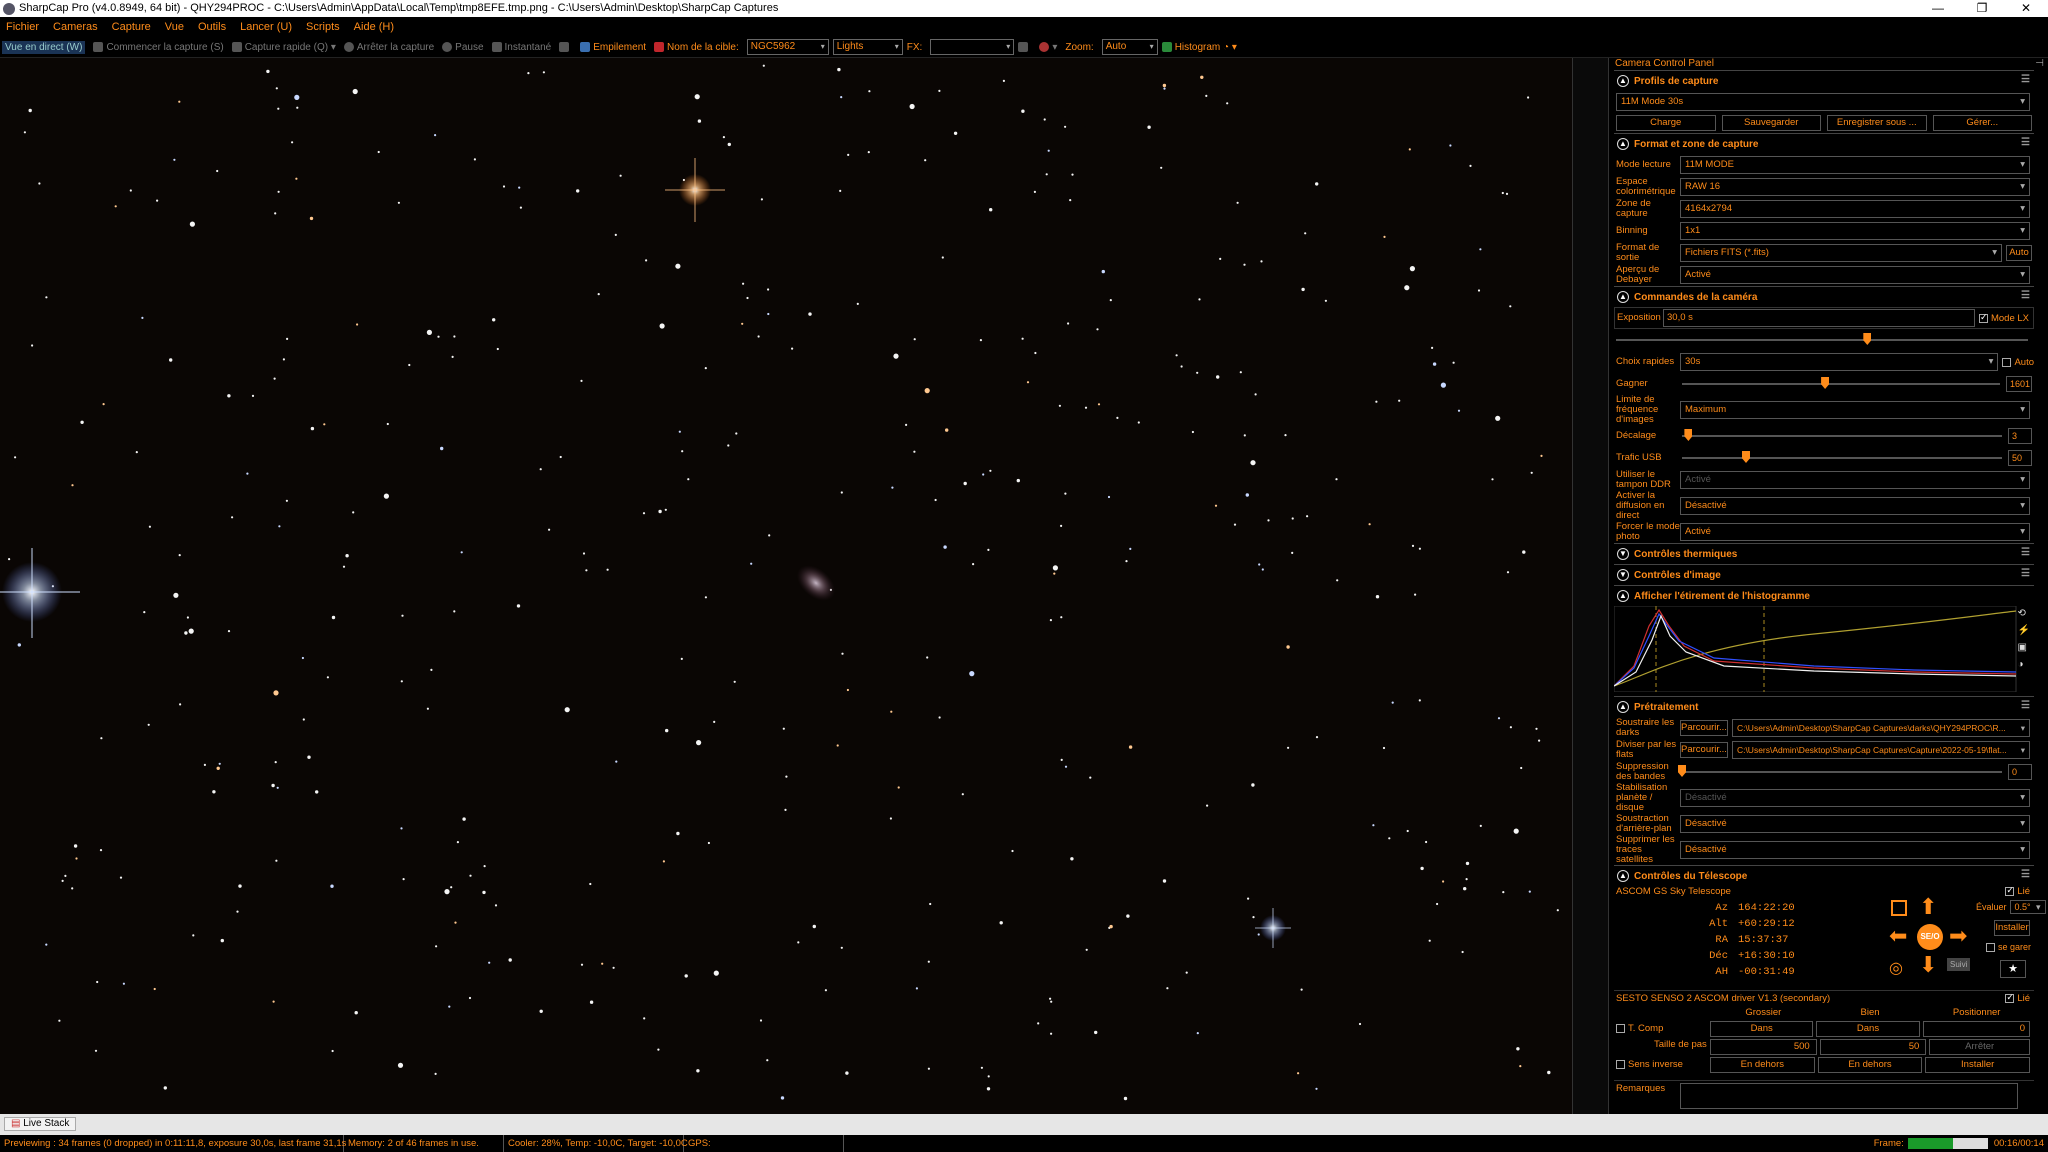 The width and height of the screenshot is (2048, 1152). What do you see at coordinates (131, 27) in the screenshot?
I see `menu-capture: Capture` at bounding box center [131, 27].